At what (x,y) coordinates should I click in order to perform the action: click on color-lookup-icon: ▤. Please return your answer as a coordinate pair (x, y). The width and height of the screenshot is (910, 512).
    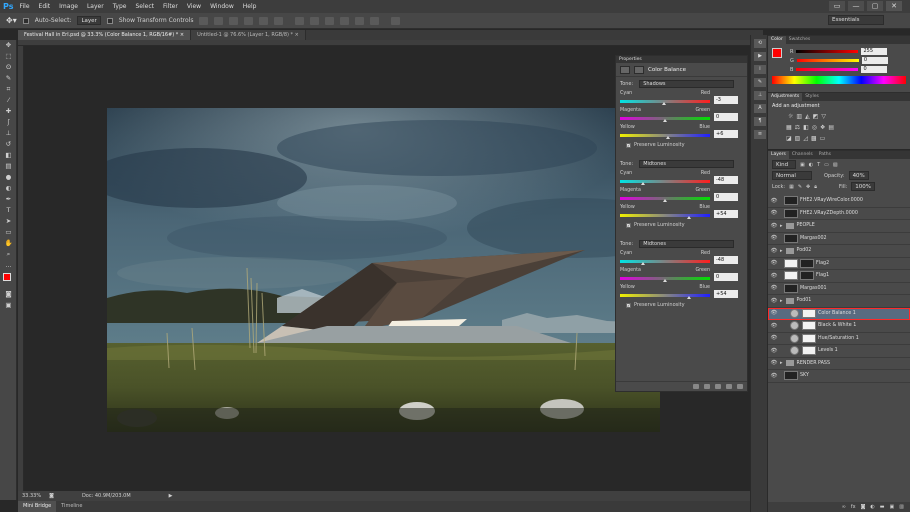
    Looking at the image, I should click on (831, 127).